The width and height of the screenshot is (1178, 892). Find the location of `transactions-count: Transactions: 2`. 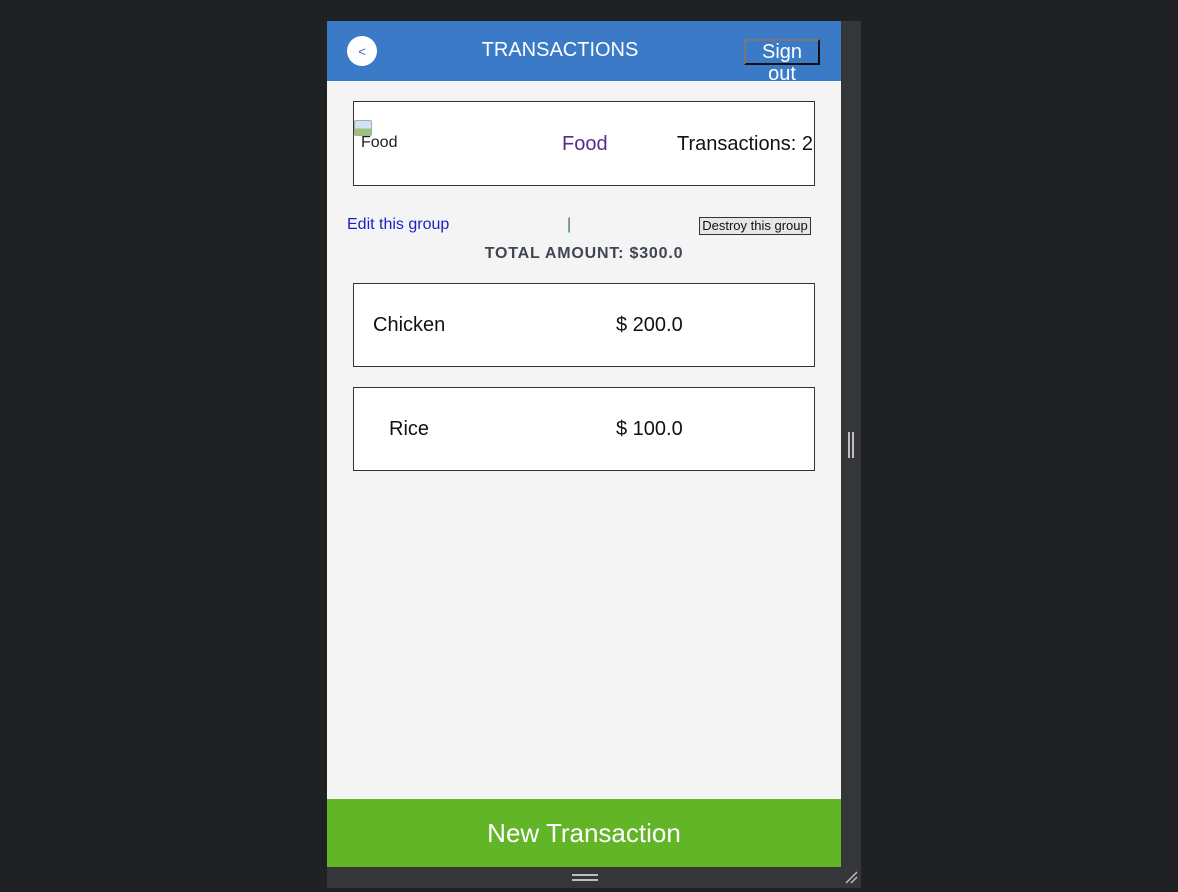

transactions-count: Transactions: 2 is located at coordinates (745, 144).